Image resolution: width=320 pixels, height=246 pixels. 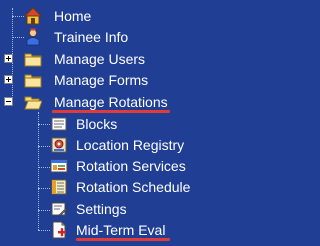 I want to click on expand-toggle-manage-forms, so click(x=8, y=79).